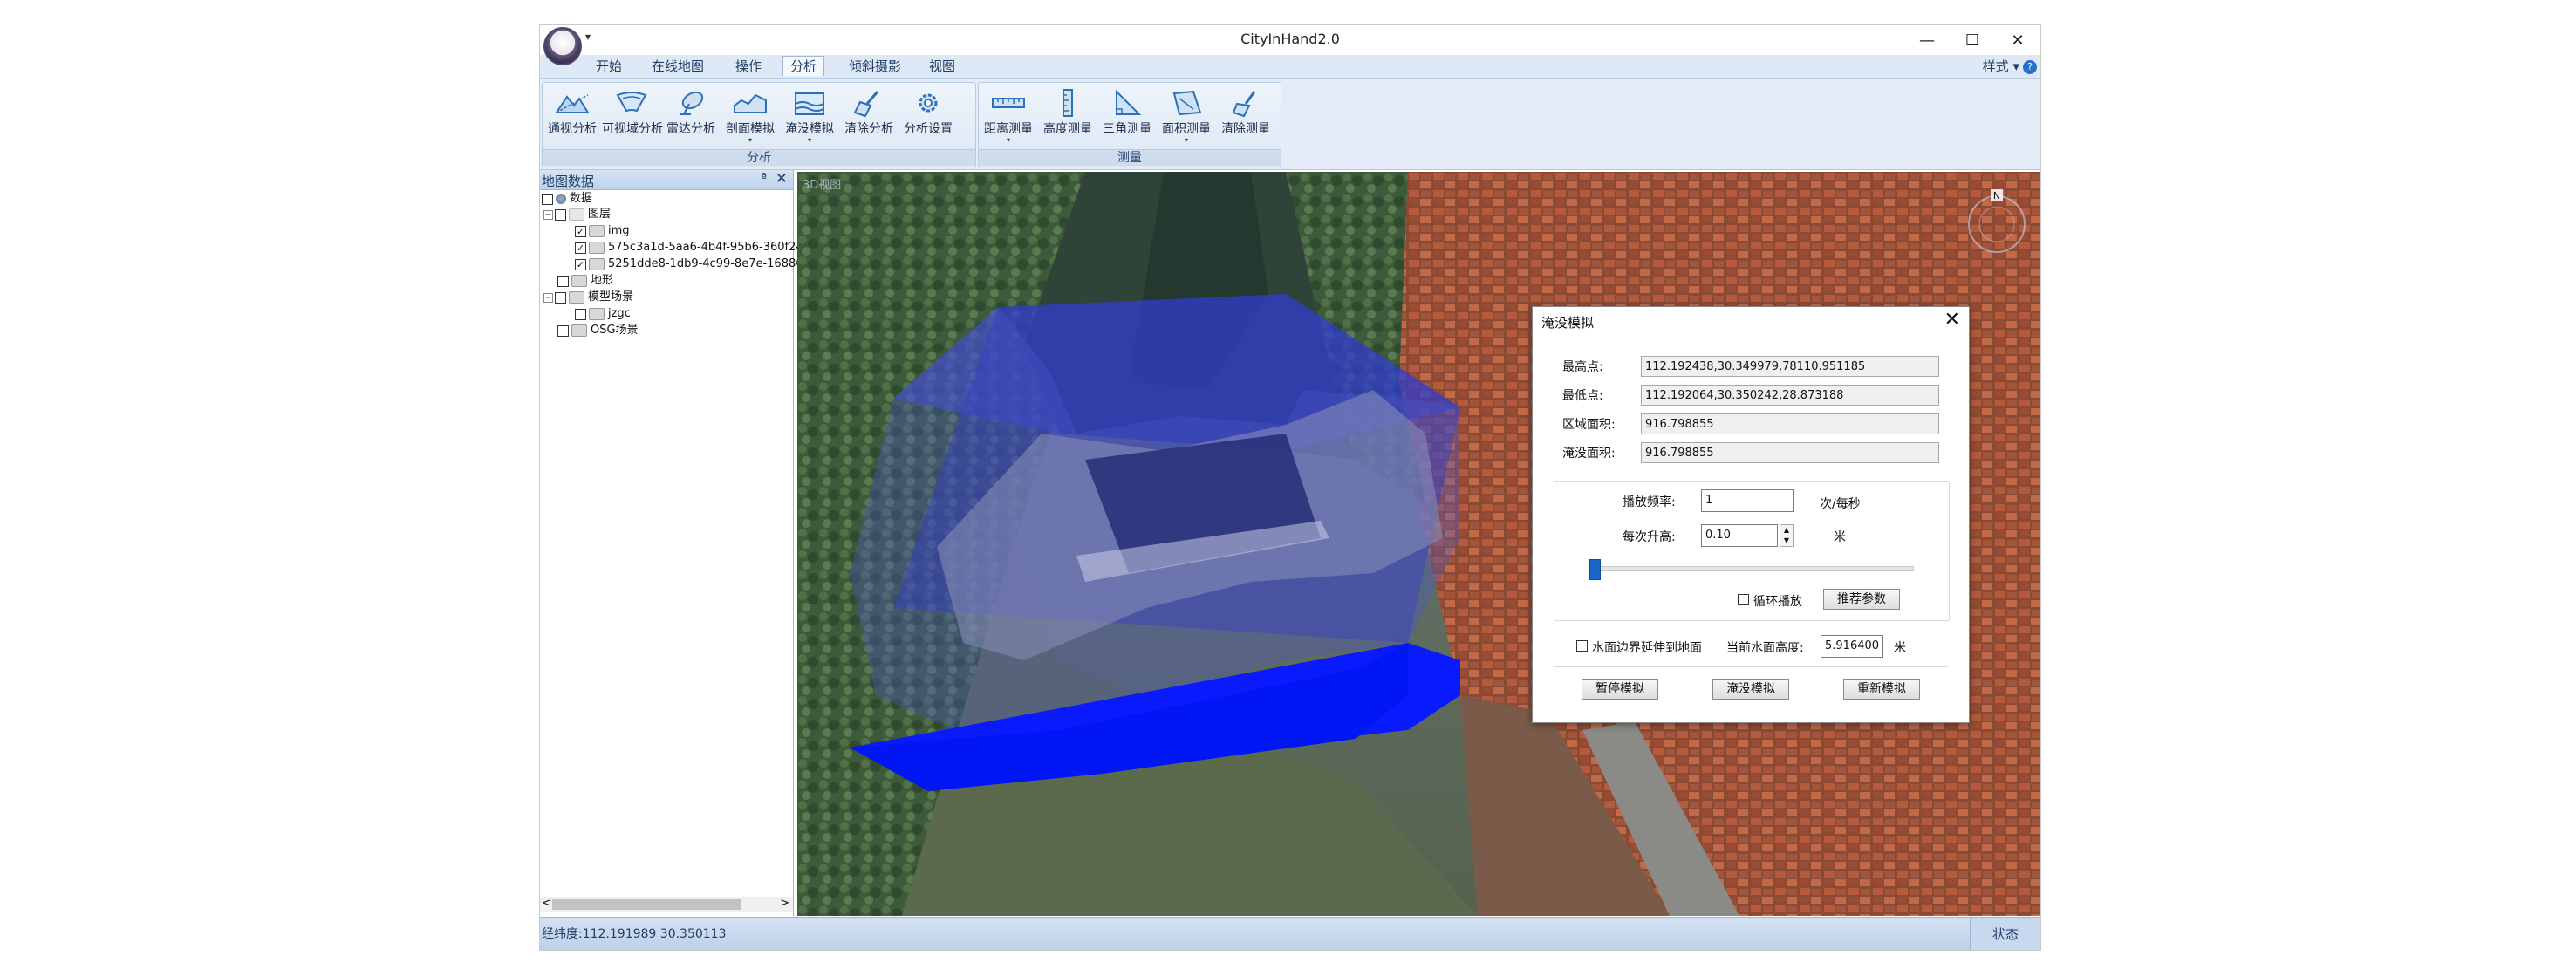  Describe the element at coordinates (1649, 537) in the screenshot. I see `rise-label: 每次升高:` at that location.